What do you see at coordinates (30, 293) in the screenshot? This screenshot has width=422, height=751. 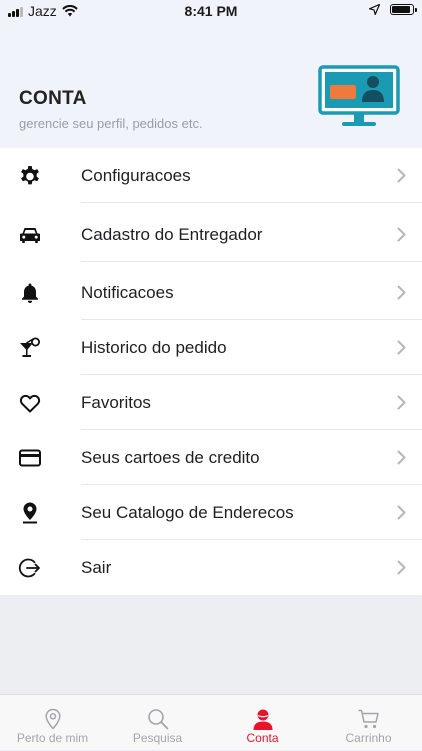 I see `bell-icon` at bounding box center [30, 293].